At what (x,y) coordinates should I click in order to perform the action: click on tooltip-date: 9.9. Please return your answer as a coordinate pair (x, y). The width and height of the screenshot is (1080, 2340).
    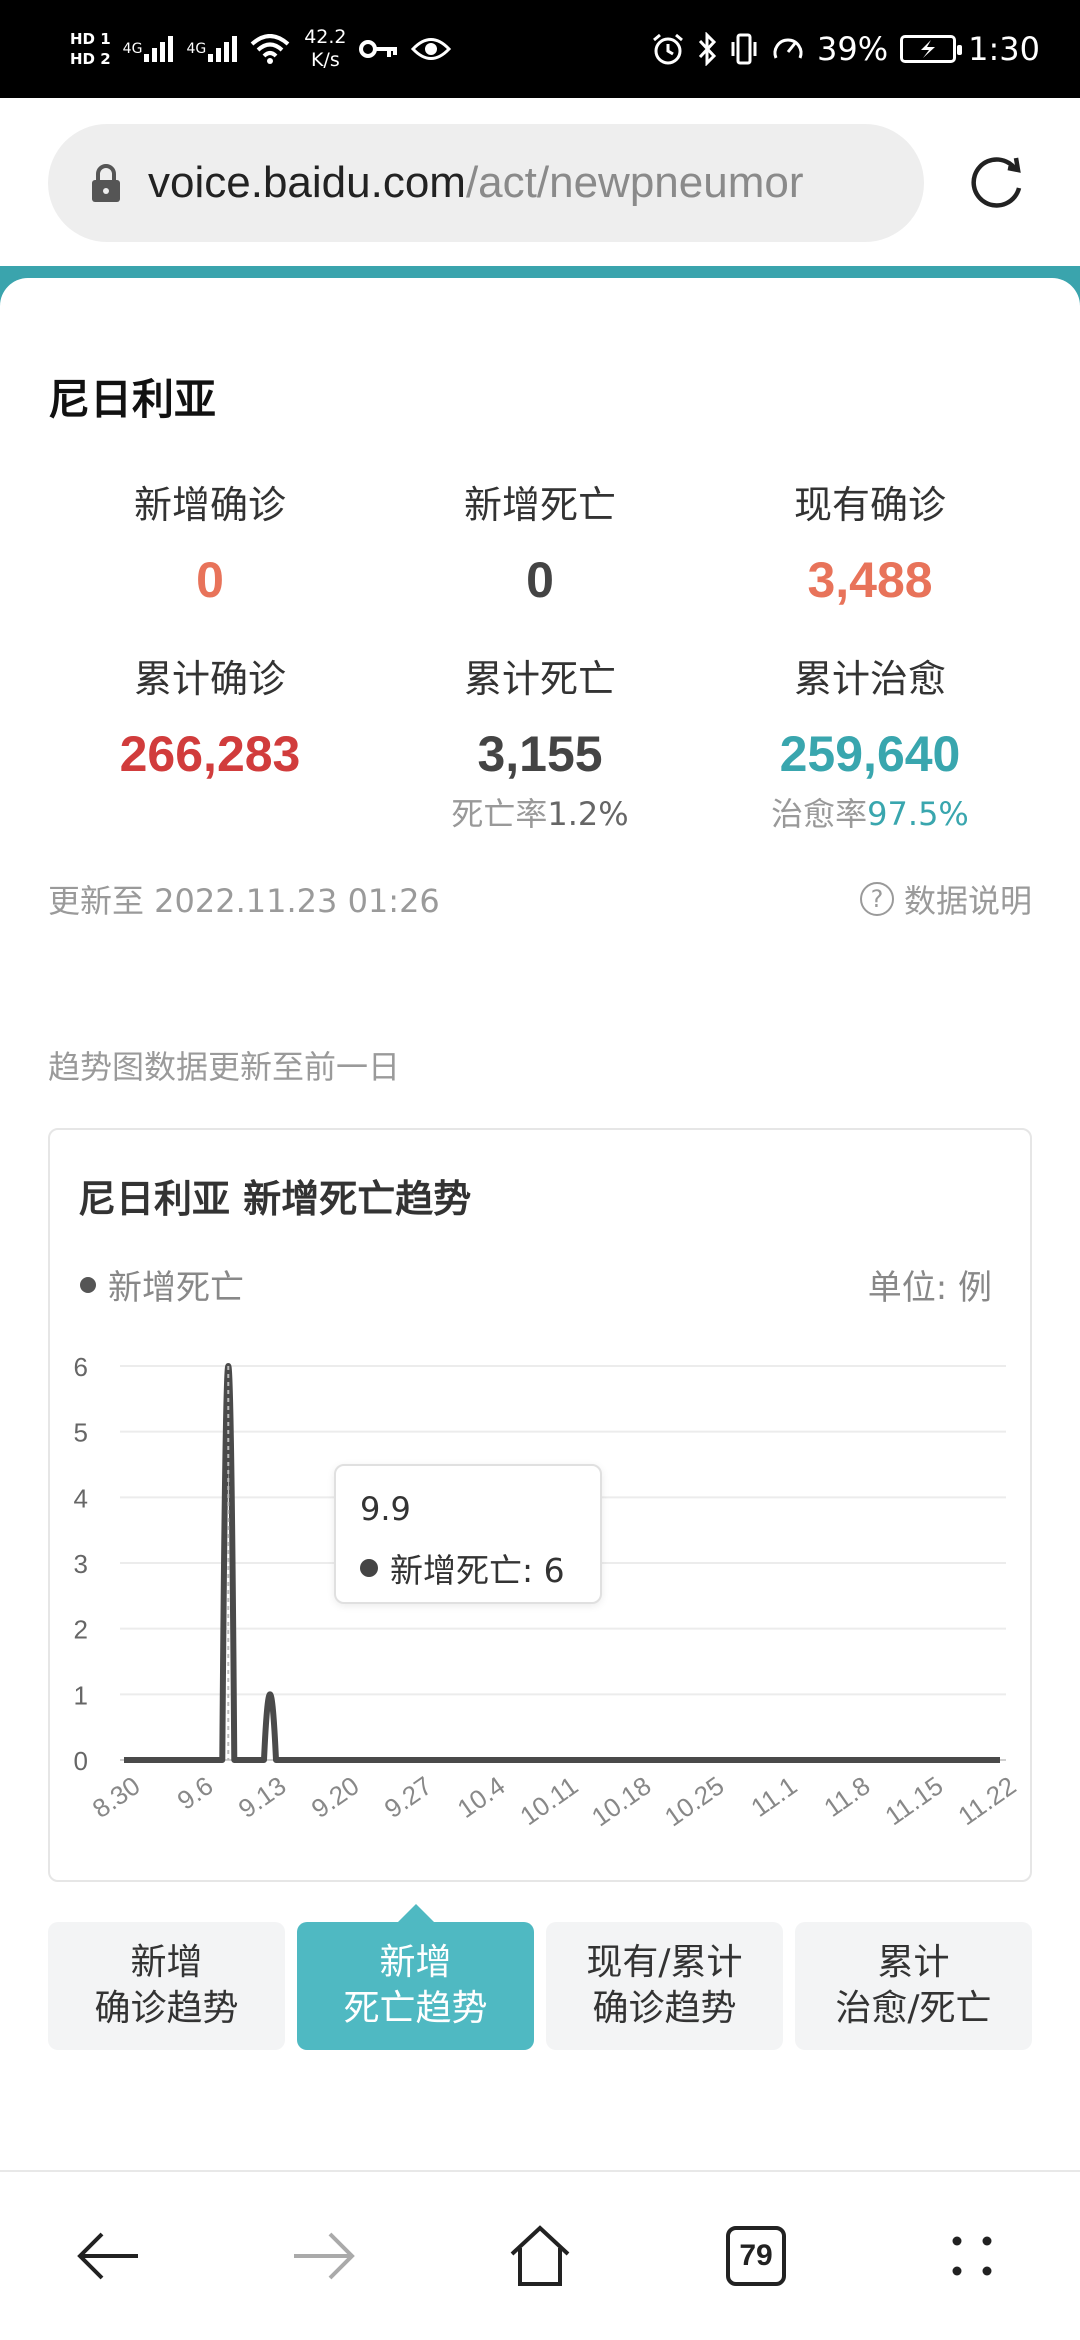
    Looking at the image, I should click on (385, 1509).